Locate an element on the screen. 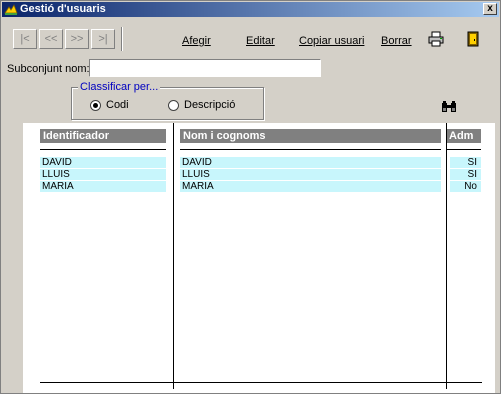 Image resolution: width=501 pixels, height=394 pixels. cell-full-name: MARIA is located at coordinates (310, 186).